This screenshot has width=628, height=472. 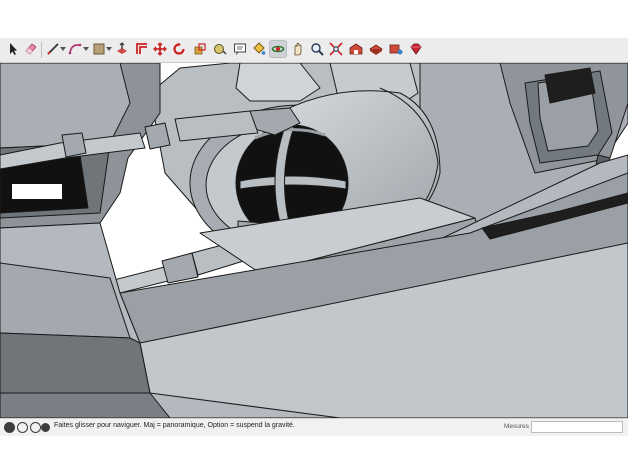 I want to click on text-icon, so click(x=240, y=49).